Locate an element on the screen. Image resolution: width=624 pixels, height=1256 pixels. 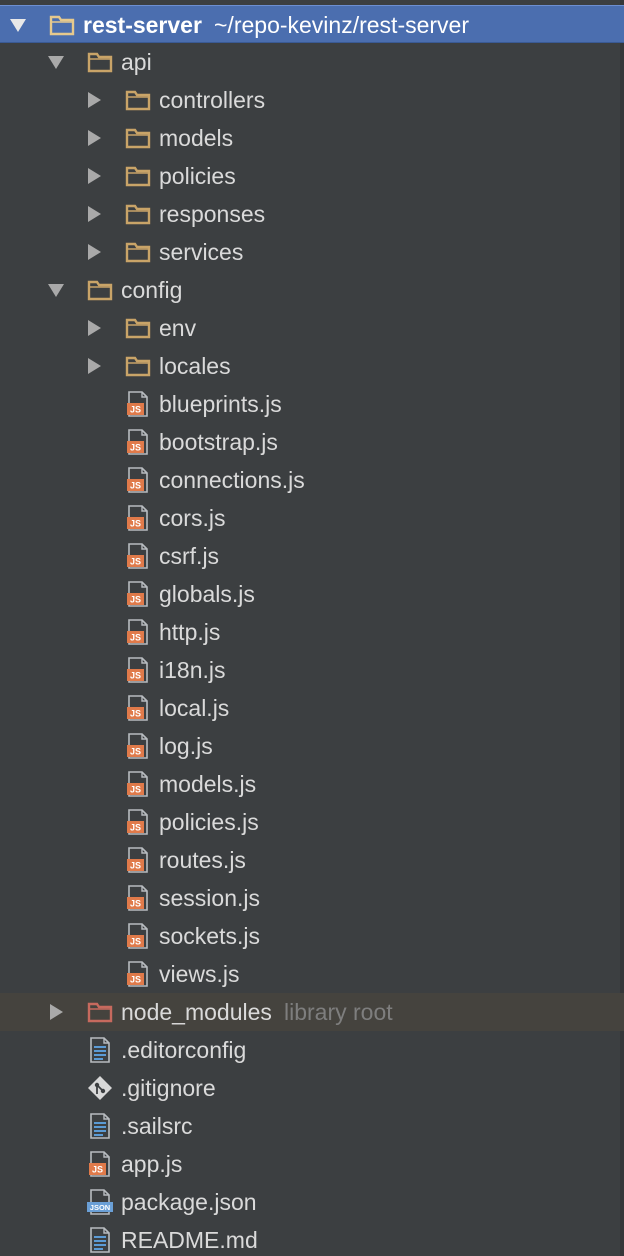
tree-item-label: config is located at coordinates (152, 290).